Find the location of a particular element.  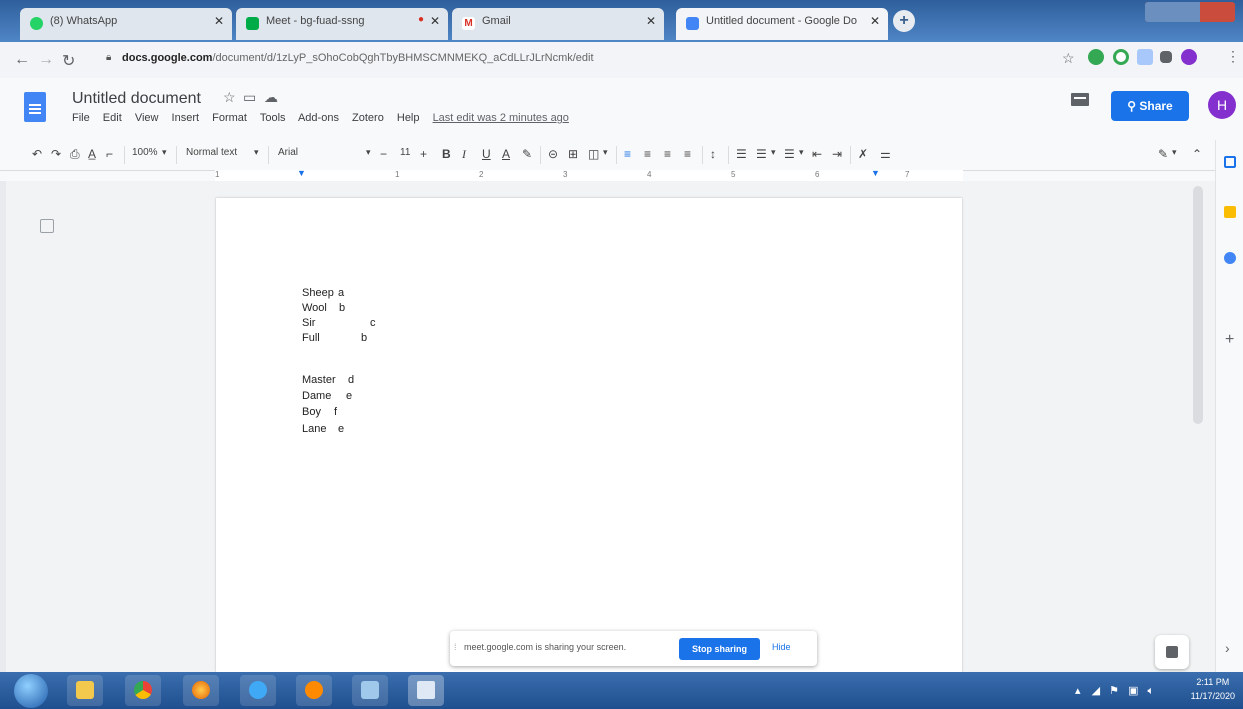

increase-font-size-icon: + is located at coordinates (423, 154).